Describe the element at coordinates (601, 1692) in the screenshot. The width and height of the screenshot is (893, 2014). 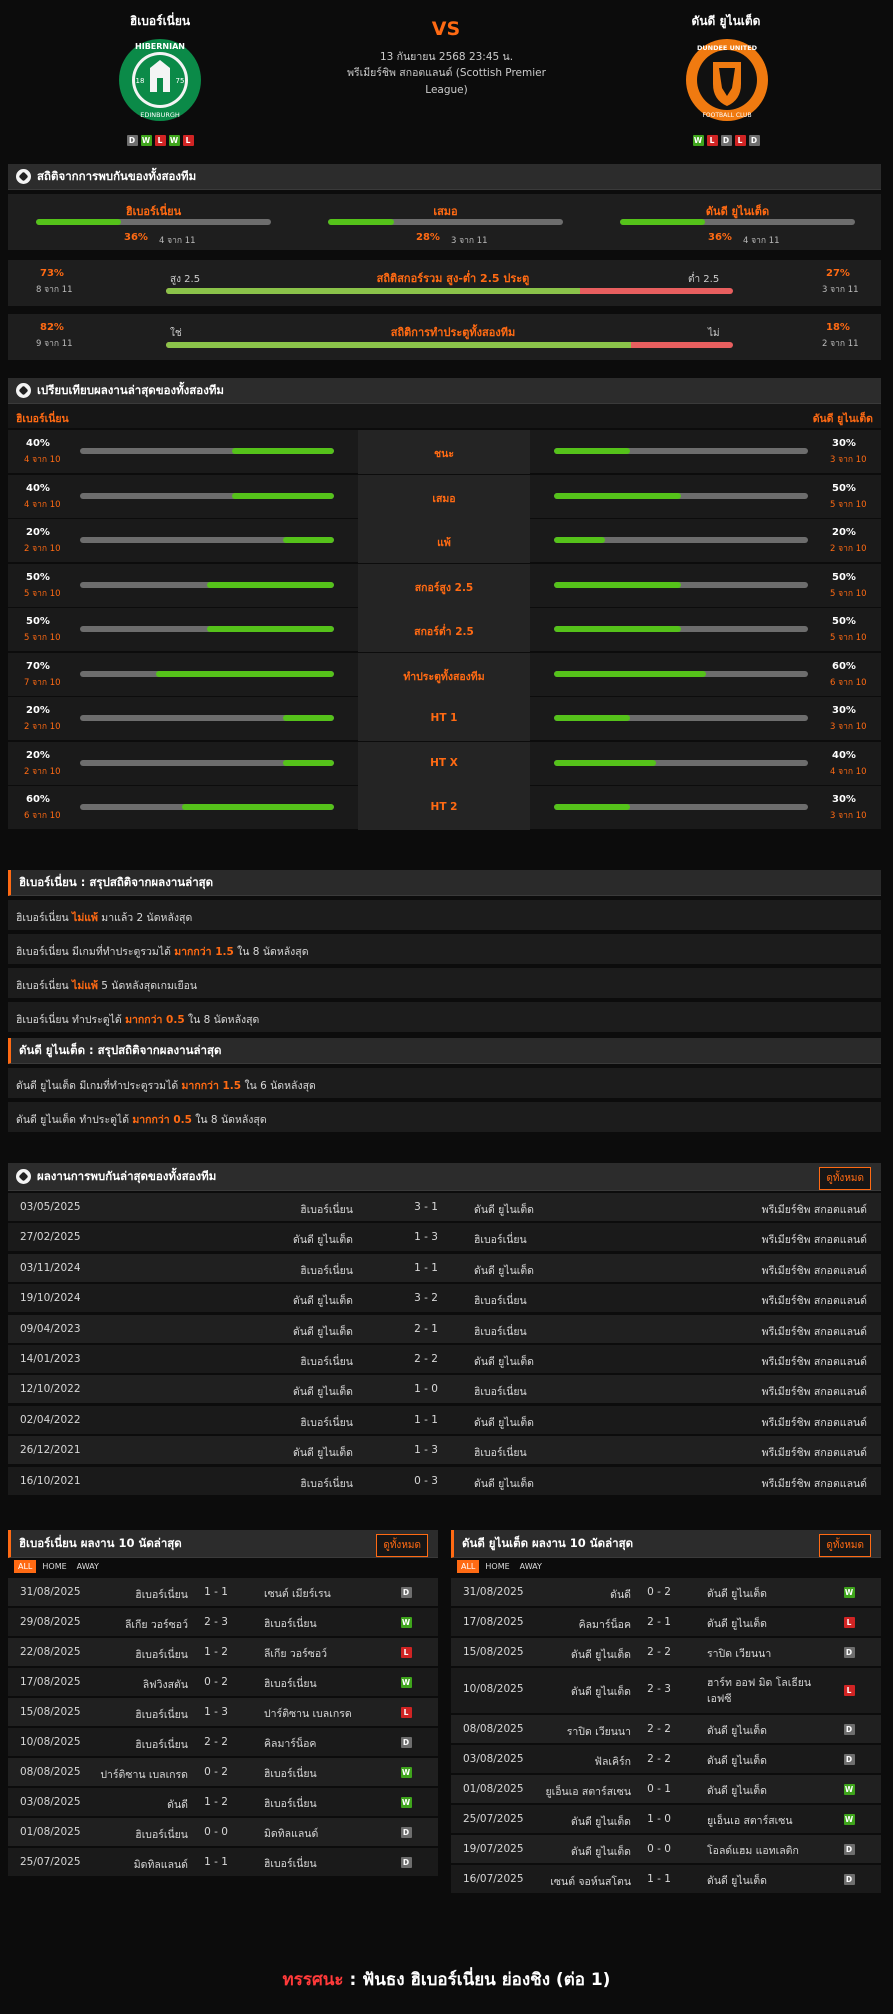
I see `last-home: ดันดี ยูไนเต็ด` at that location.